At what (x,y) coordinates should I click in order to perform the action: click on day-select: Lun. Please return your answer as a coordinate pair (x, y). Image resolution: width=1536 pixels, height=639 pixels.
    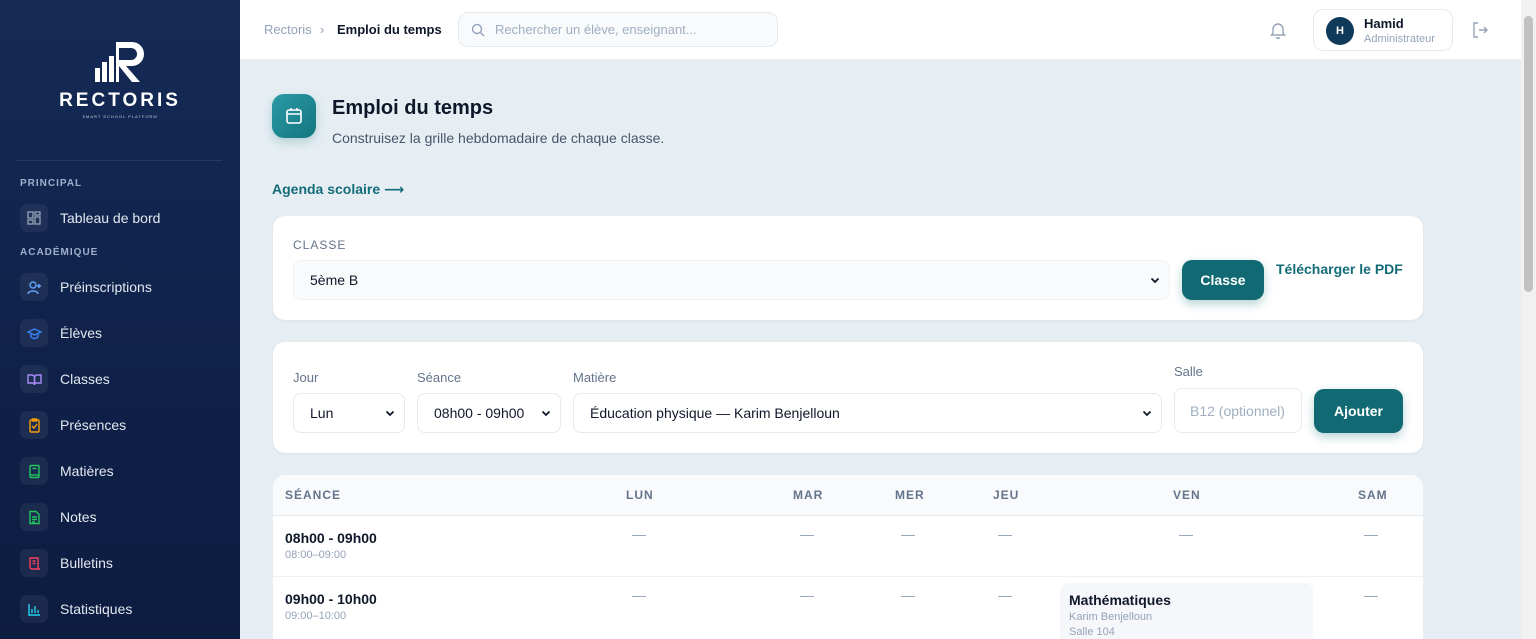
    Looking at the image, I should click on (349, 413).